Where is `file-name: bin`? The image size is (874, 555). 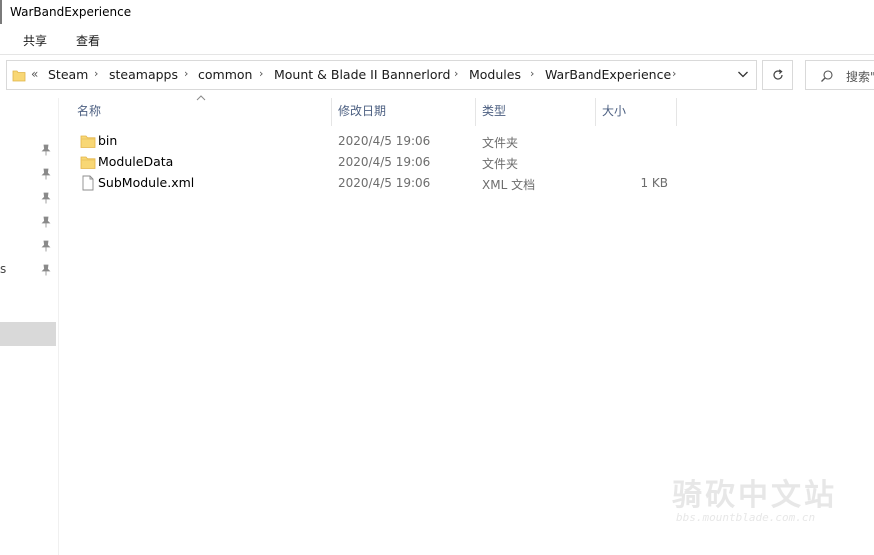
file-name: bin is located at coordinates (108, 140).